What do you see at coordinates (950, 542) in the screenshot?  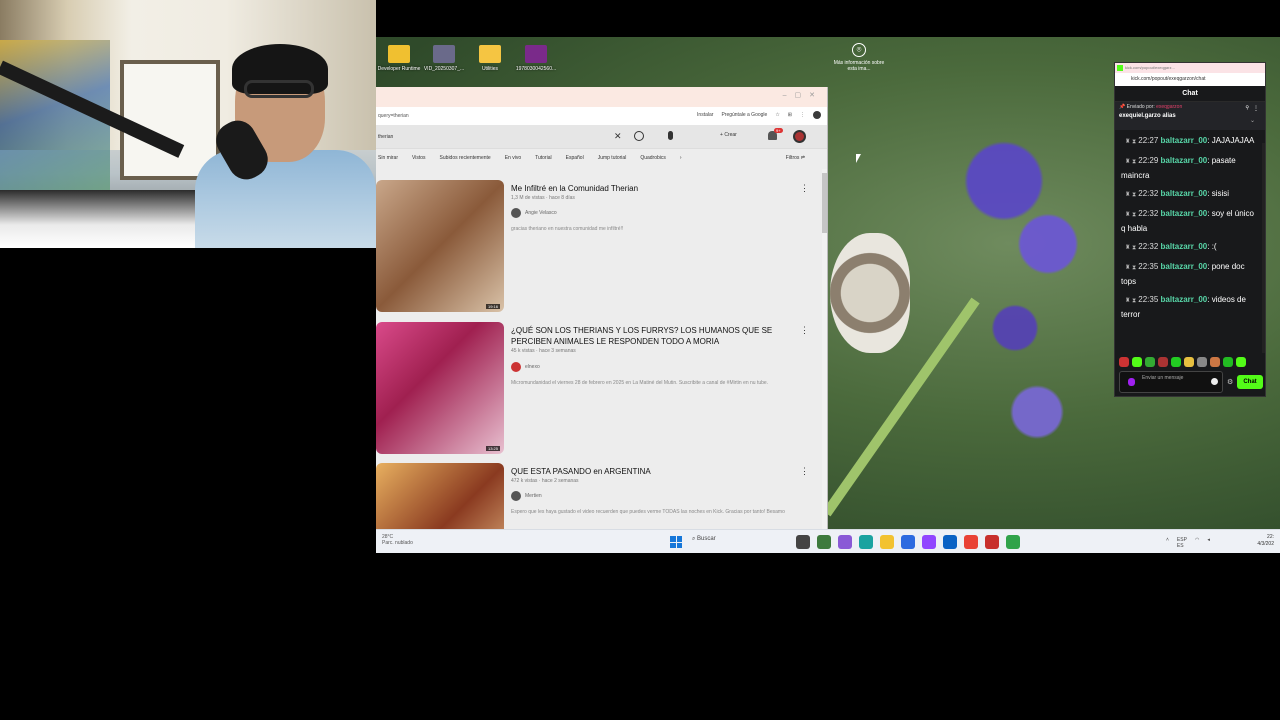 I see `calculator-icon` at bounding box center [950, 542].